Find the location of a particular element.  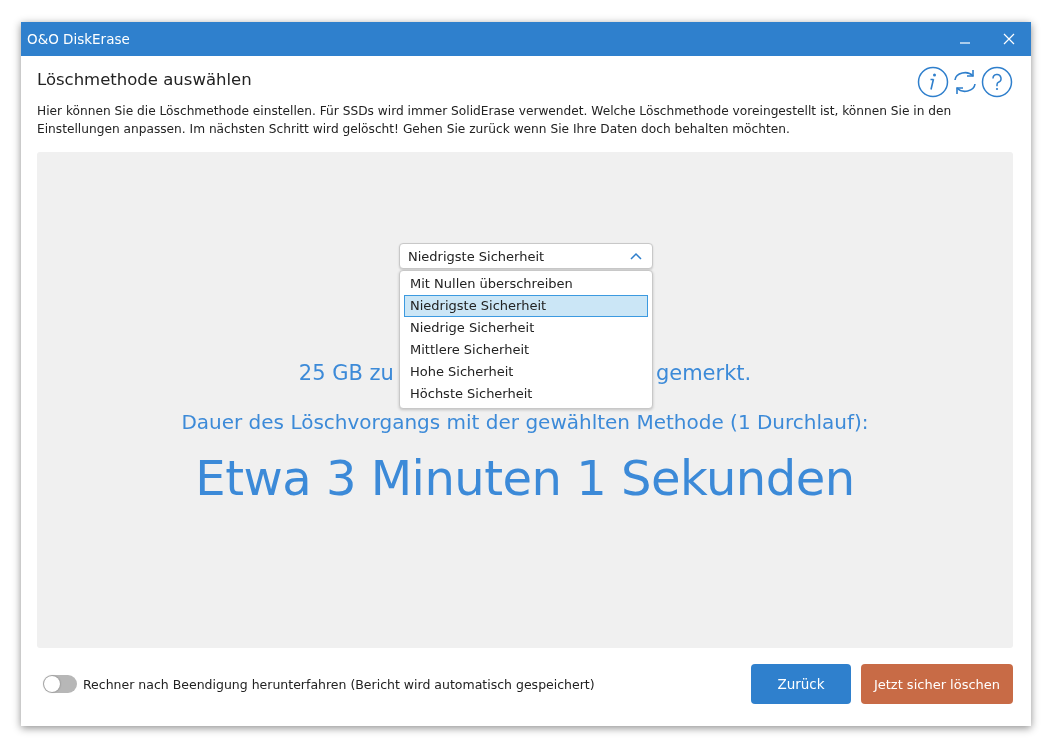

size-text-end: gemerkt. is located at coordinates (703, 373).